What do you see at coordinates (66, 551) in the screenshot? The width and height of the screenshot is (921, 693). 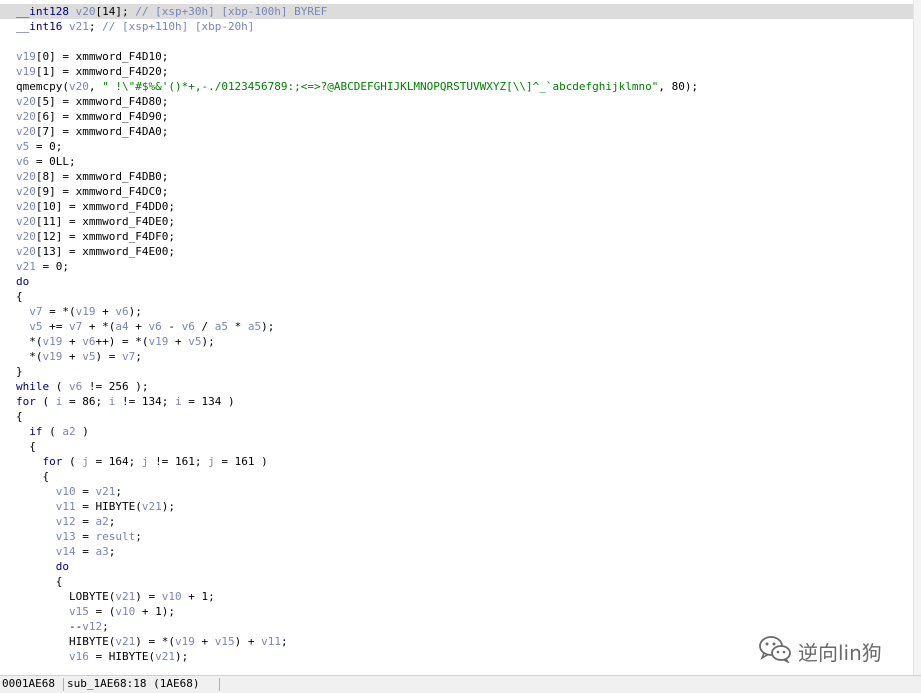 I see `code-token: v14` at bounding box center [66, 551].